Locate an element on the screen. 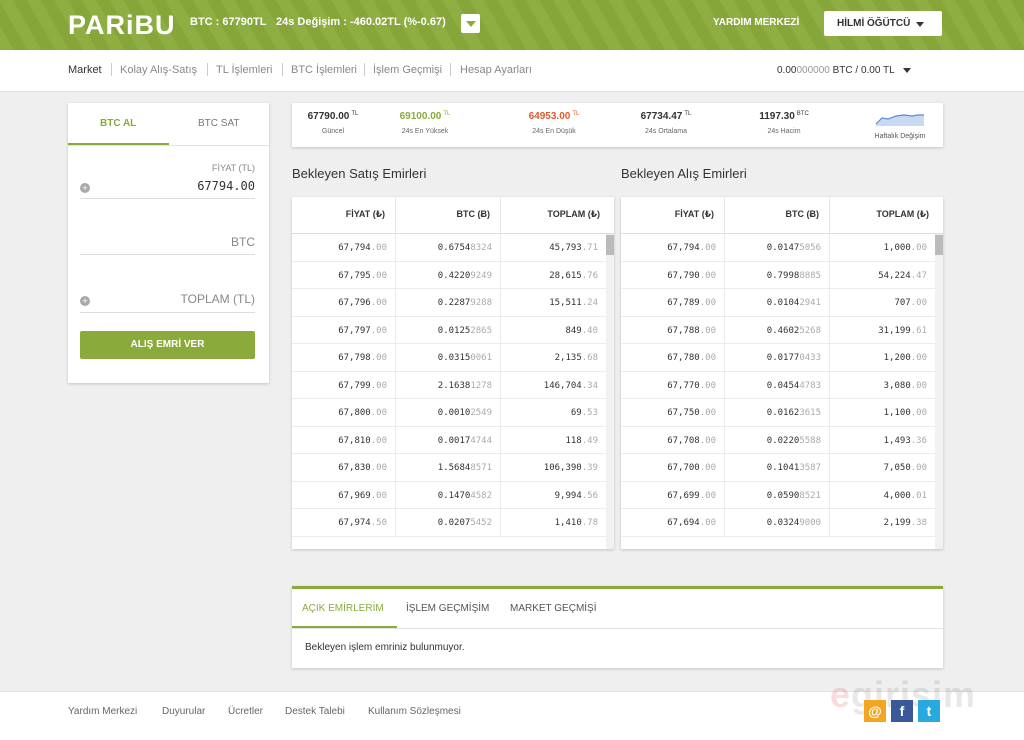 This screenshot has height=740, width=1024. tab-buy-btc: BTC AL is located at coordinates (118, 123).